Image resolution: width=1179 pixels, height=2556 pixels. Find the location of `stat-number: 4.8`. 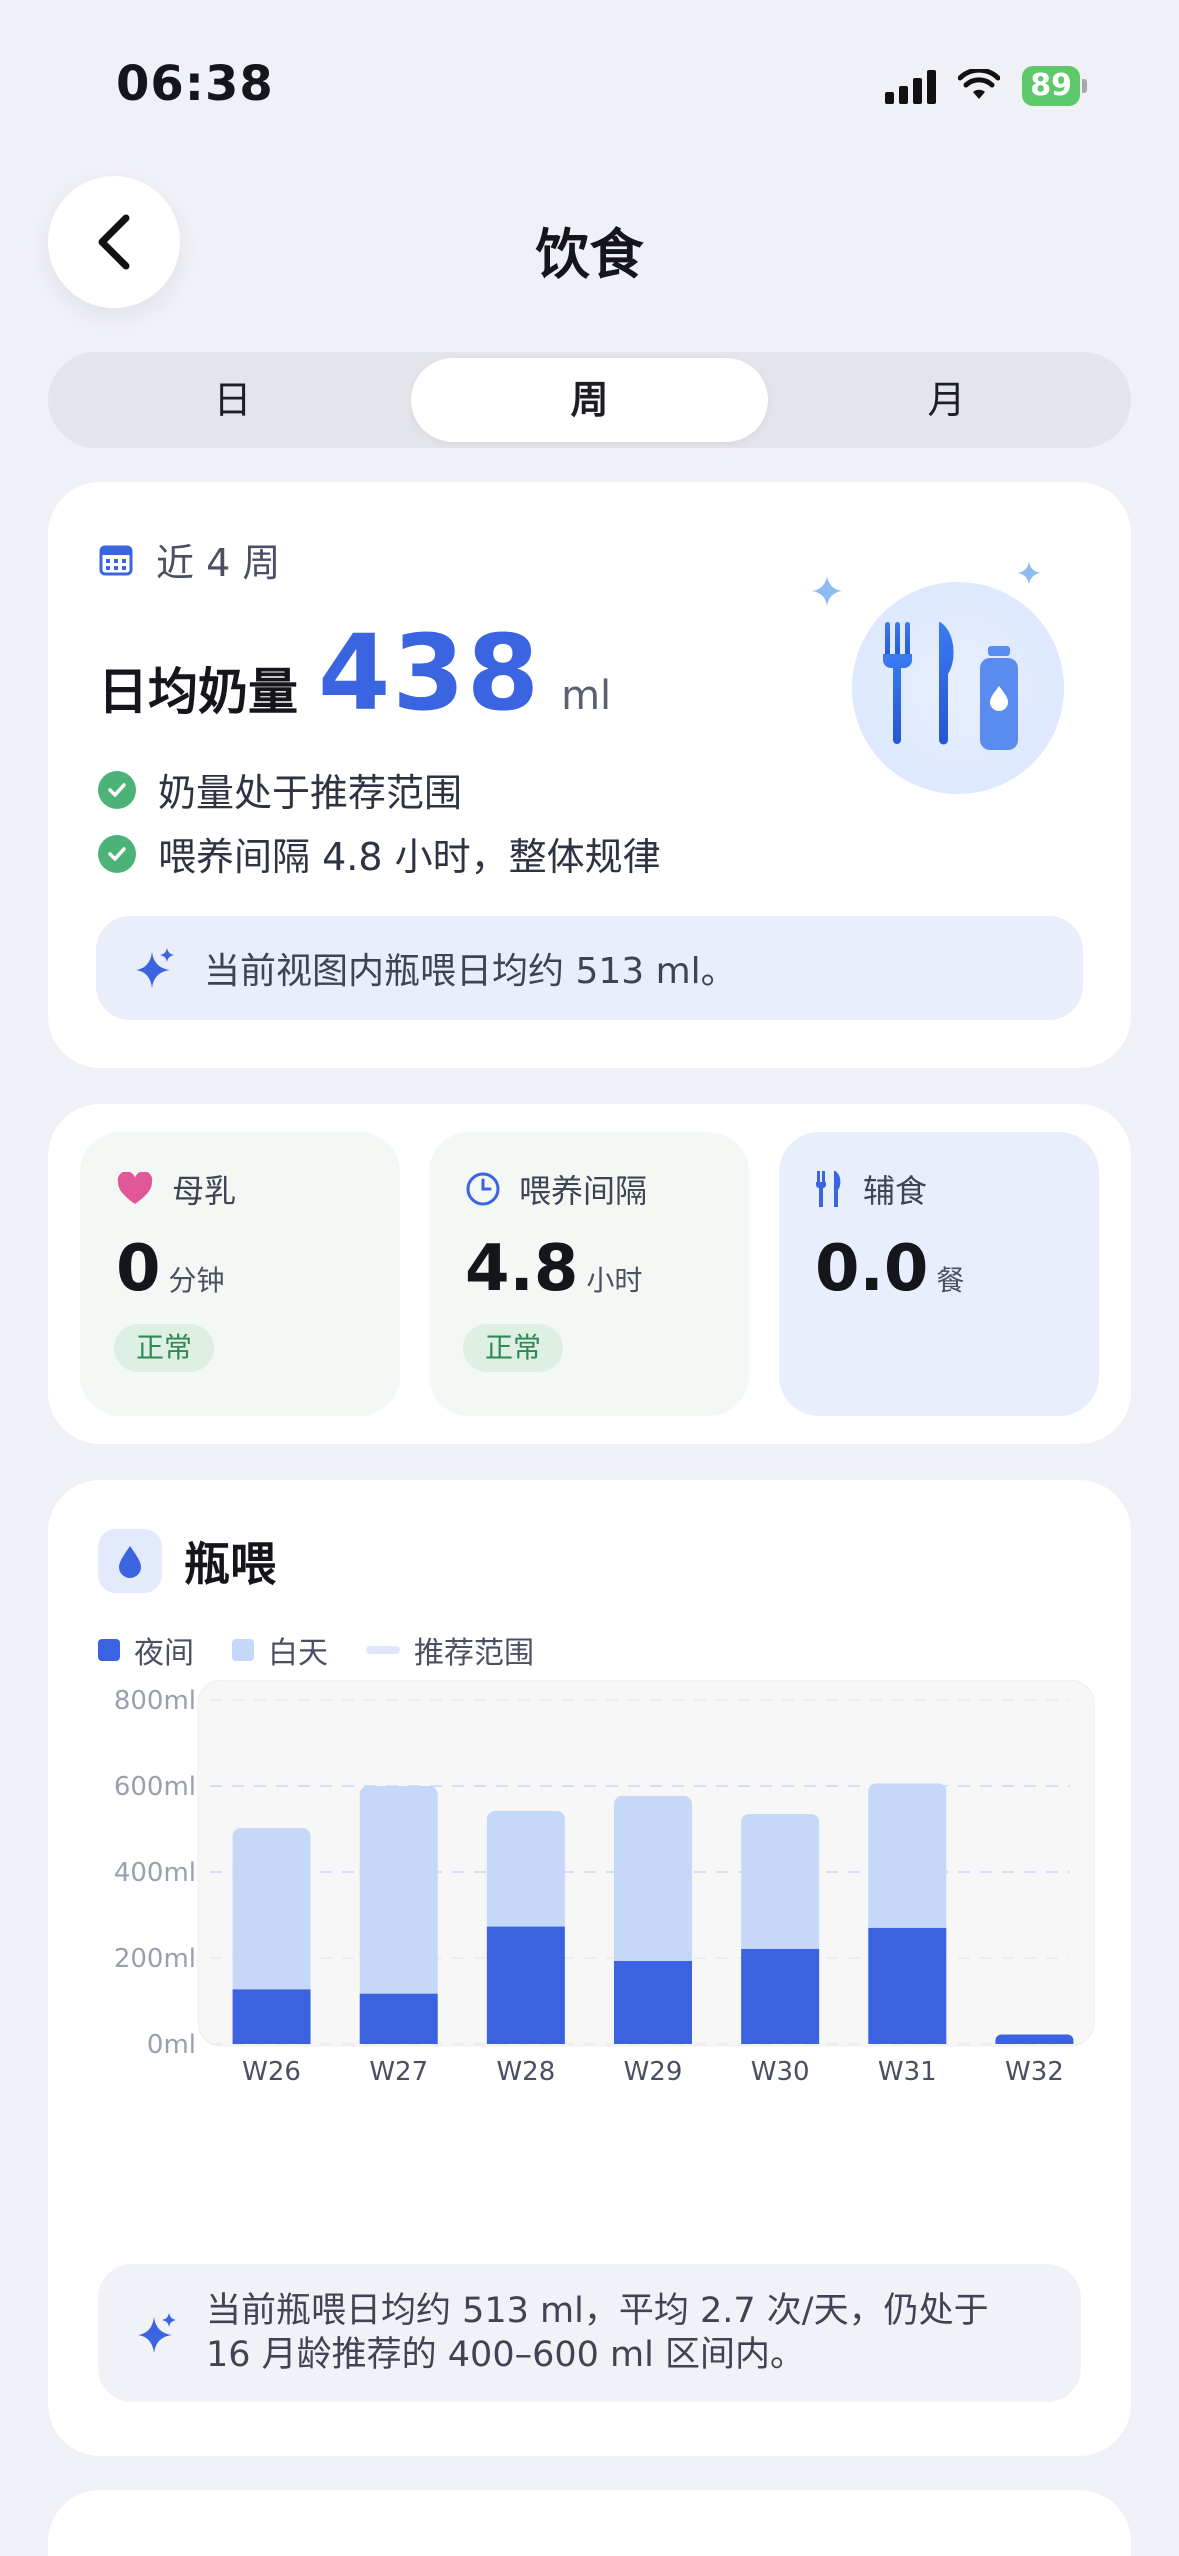

stat-number: 4.8 is located at coordinates (522, 1269).